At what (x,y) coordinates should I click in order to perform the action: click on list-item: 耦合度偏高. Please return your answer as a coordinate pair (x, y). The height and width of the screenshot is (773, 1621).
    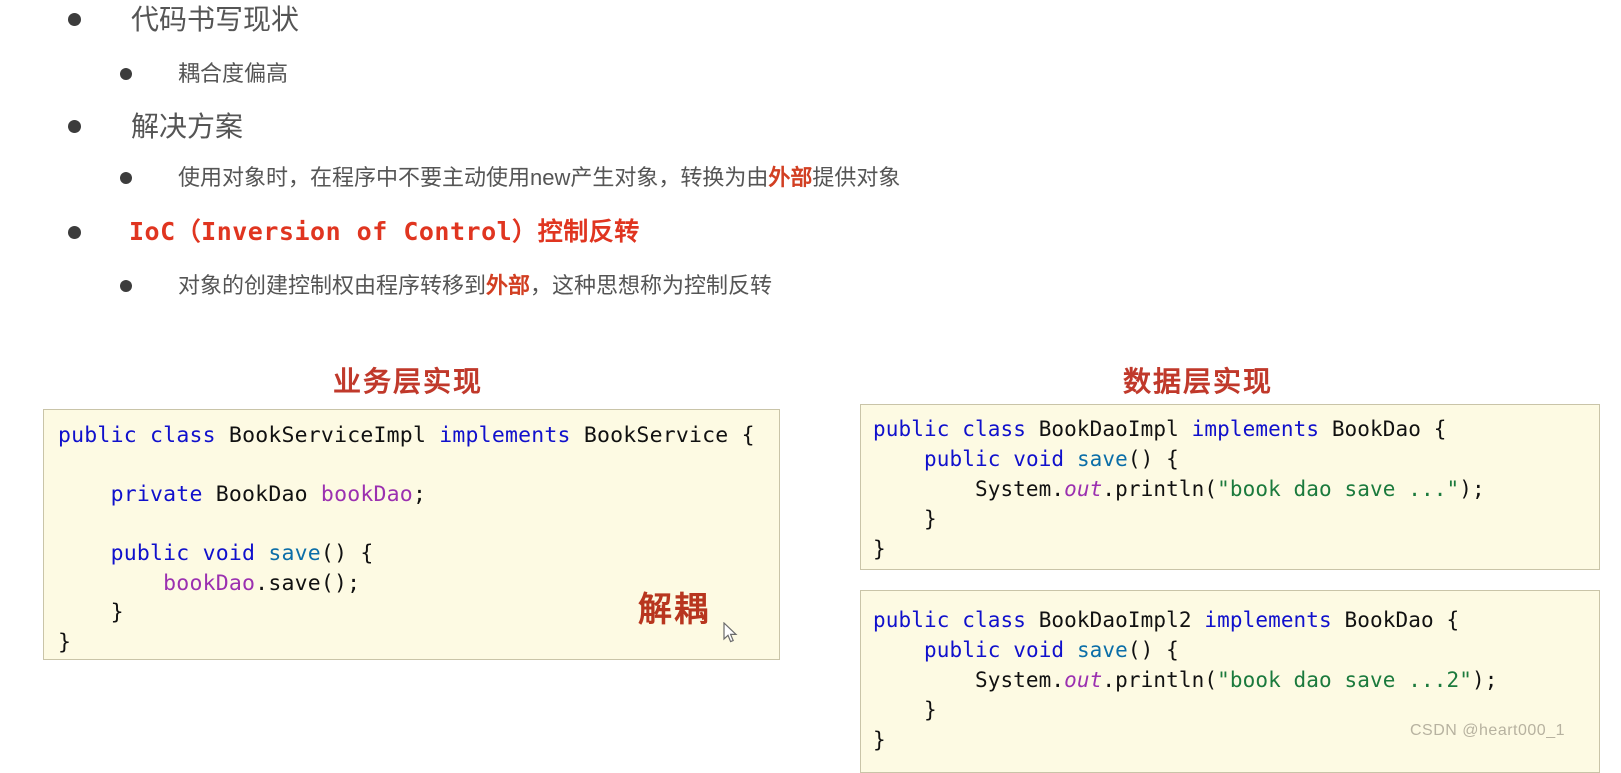
    Looking at the image, I should click on (204, 74).